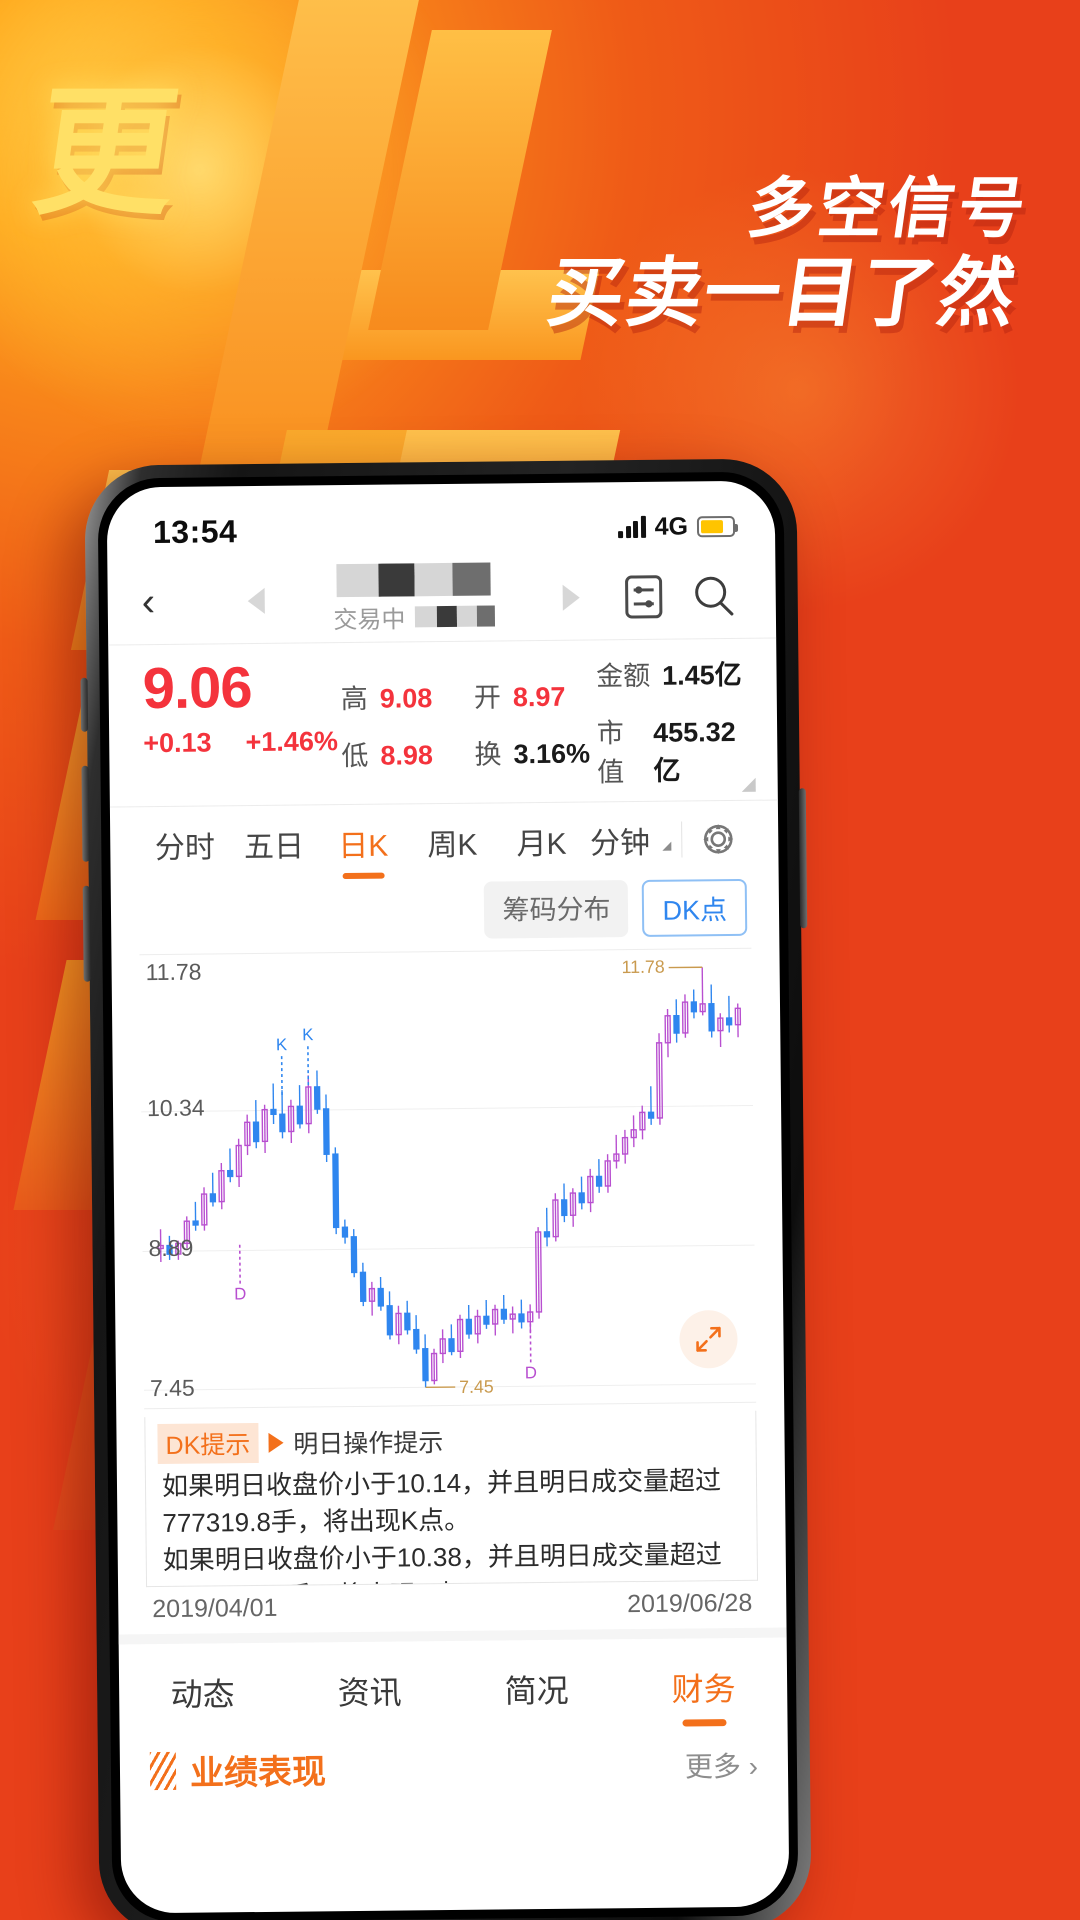 The width and height of the screenshot is (1080, 1920). I want to click on quote-value: 9.08, so click(406, 698).